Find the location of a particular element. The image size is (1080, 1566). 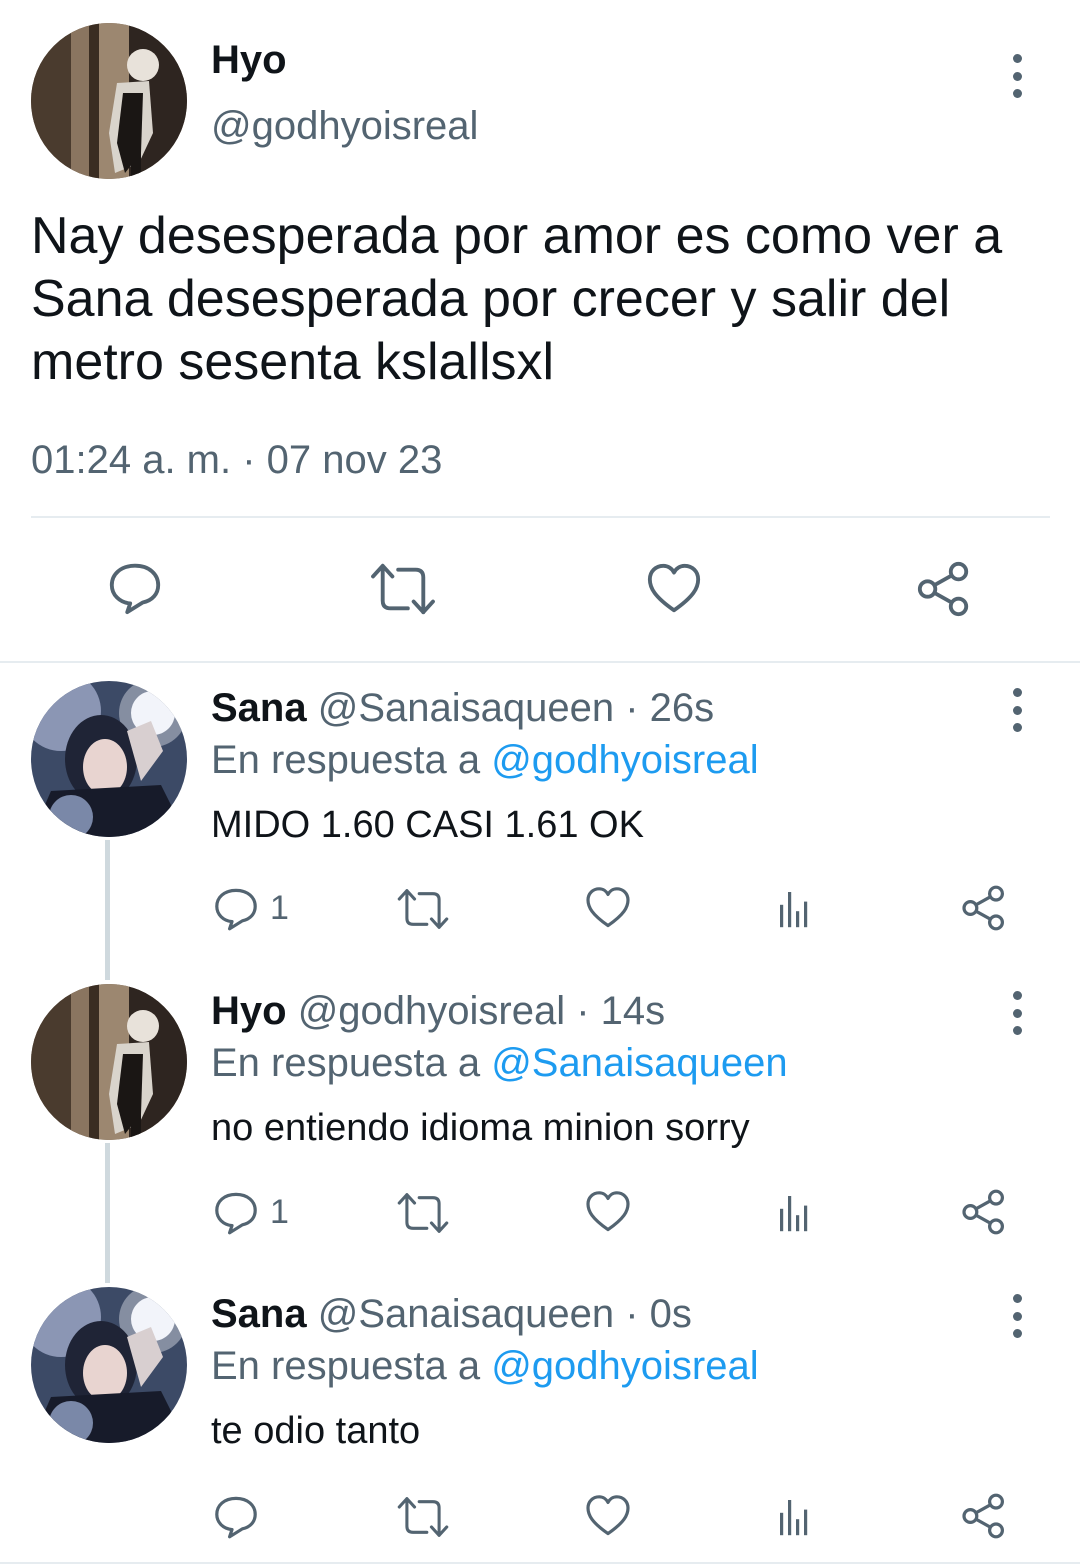

reply-action is located at coordinates (241, 1516).